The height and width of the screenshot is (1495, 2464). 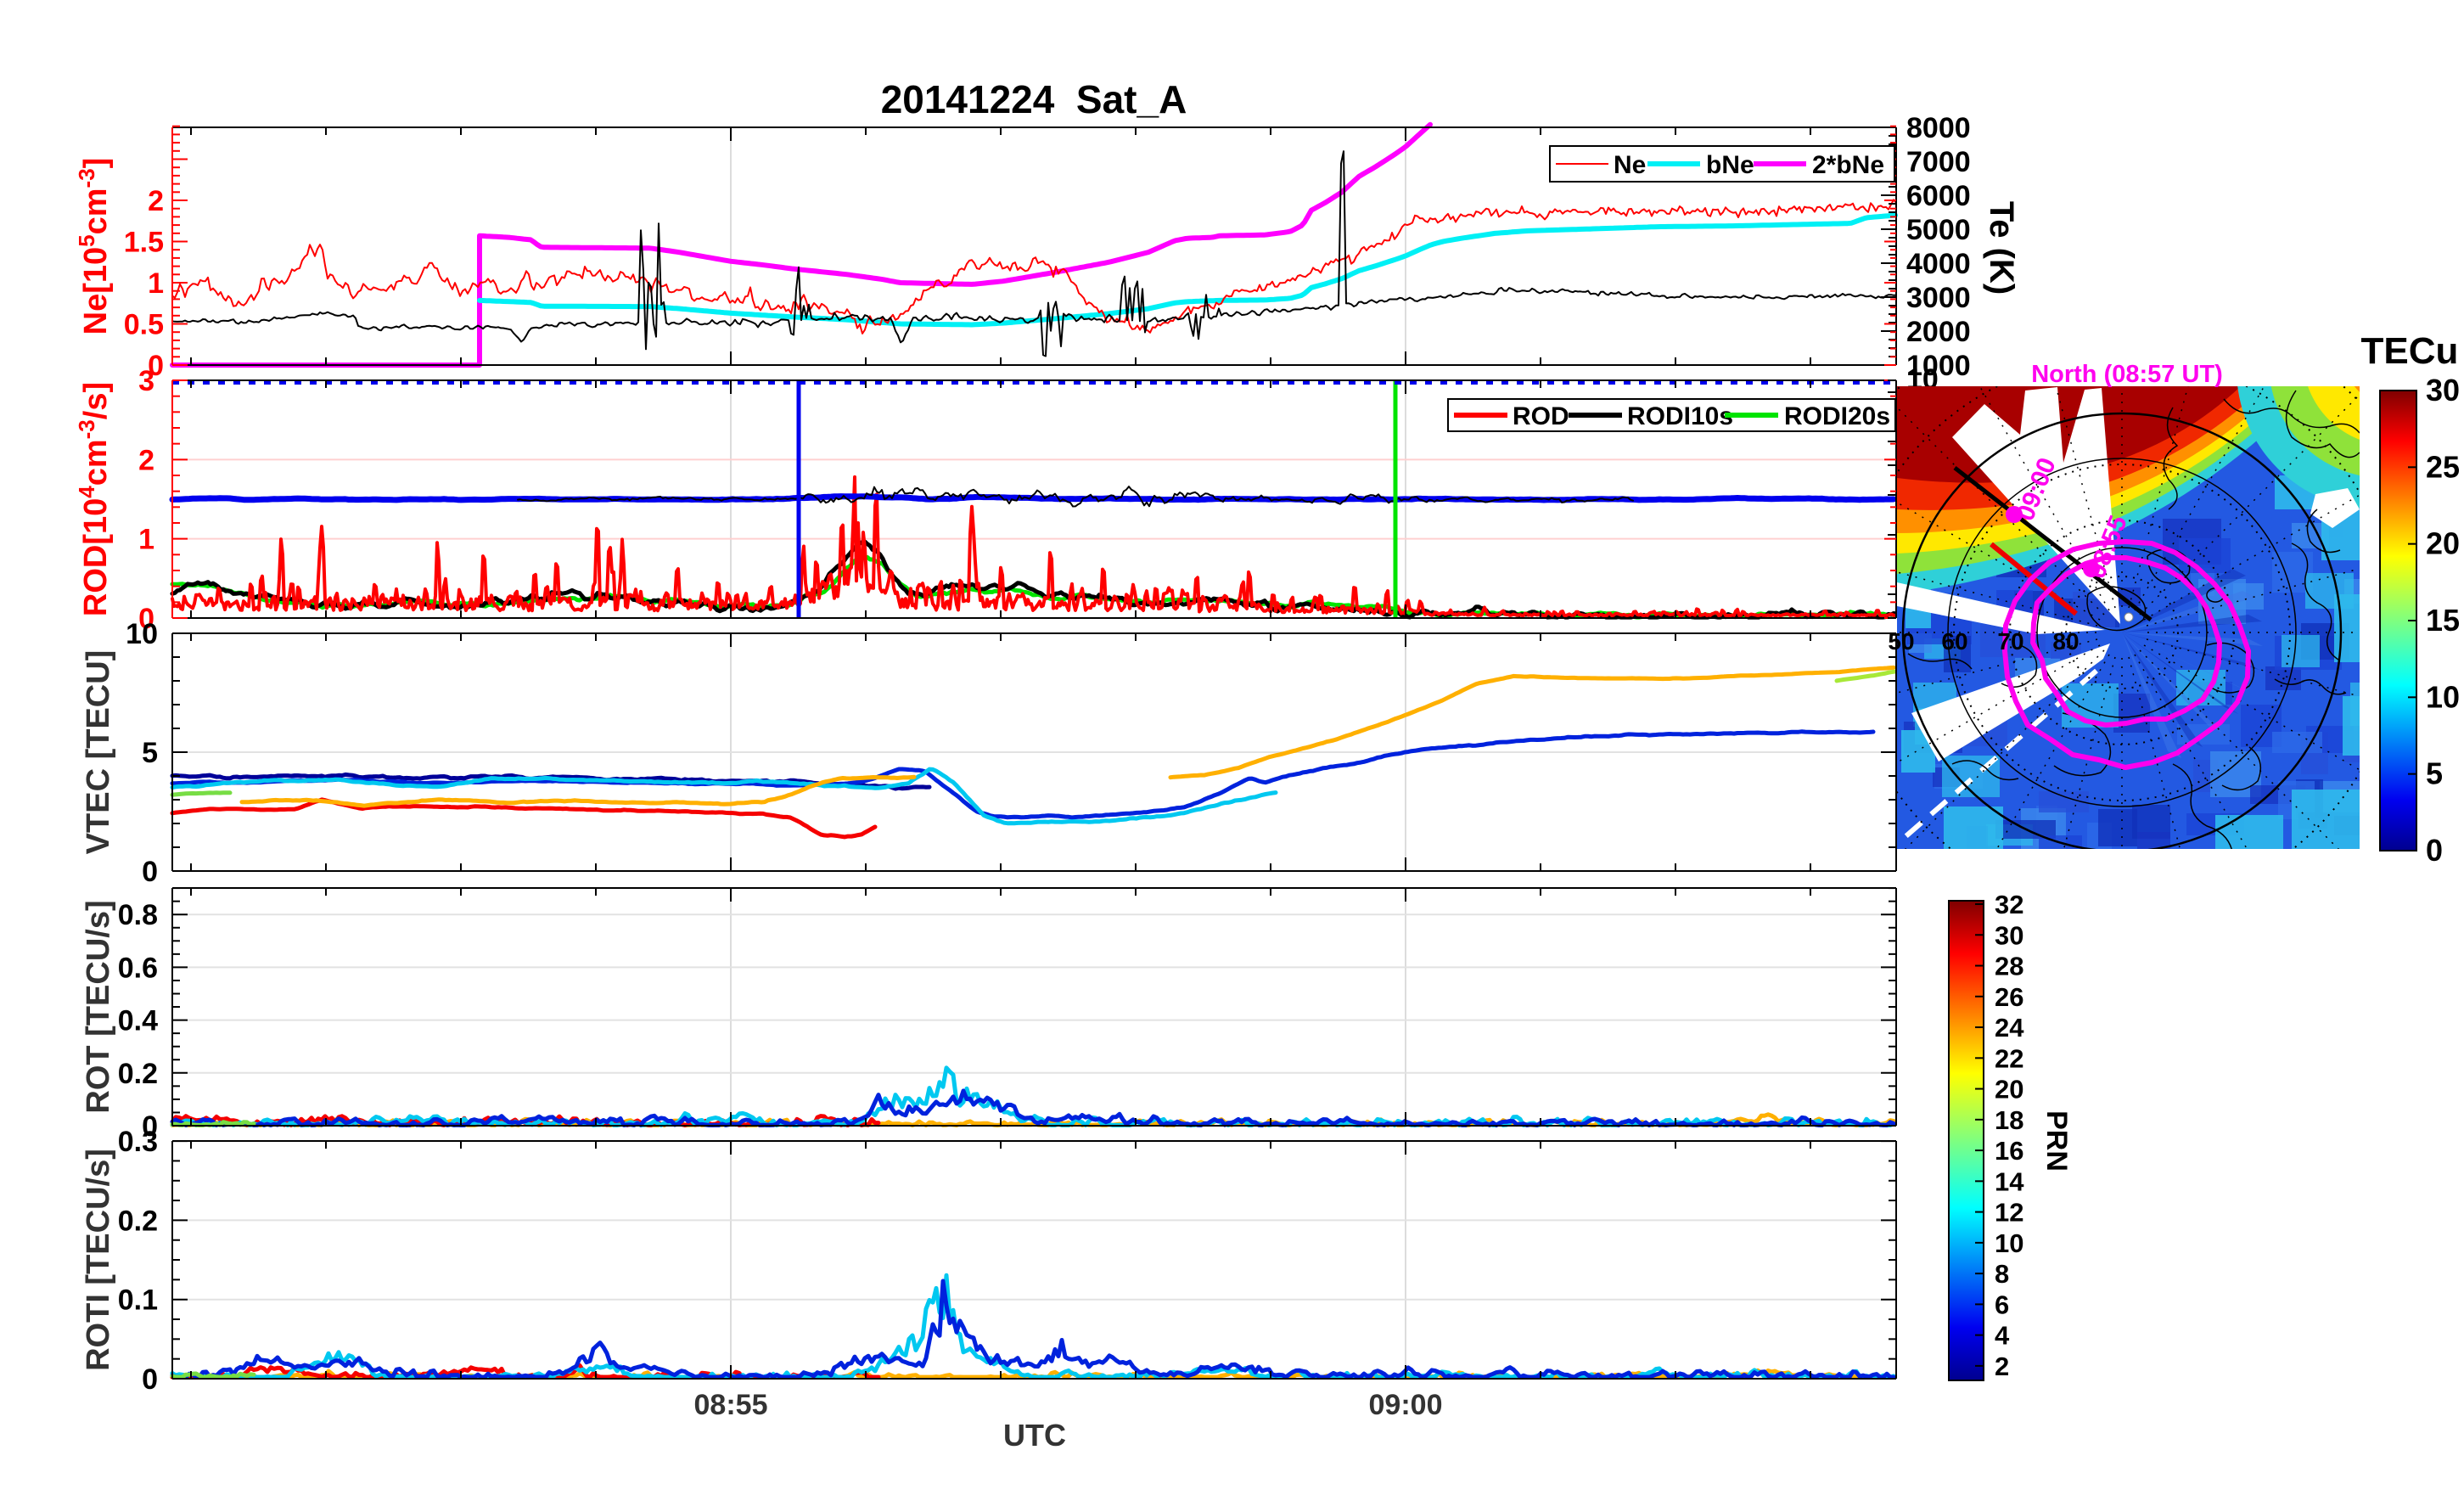 I want to click on svg-text: 25, so click(x=2443, y=466).